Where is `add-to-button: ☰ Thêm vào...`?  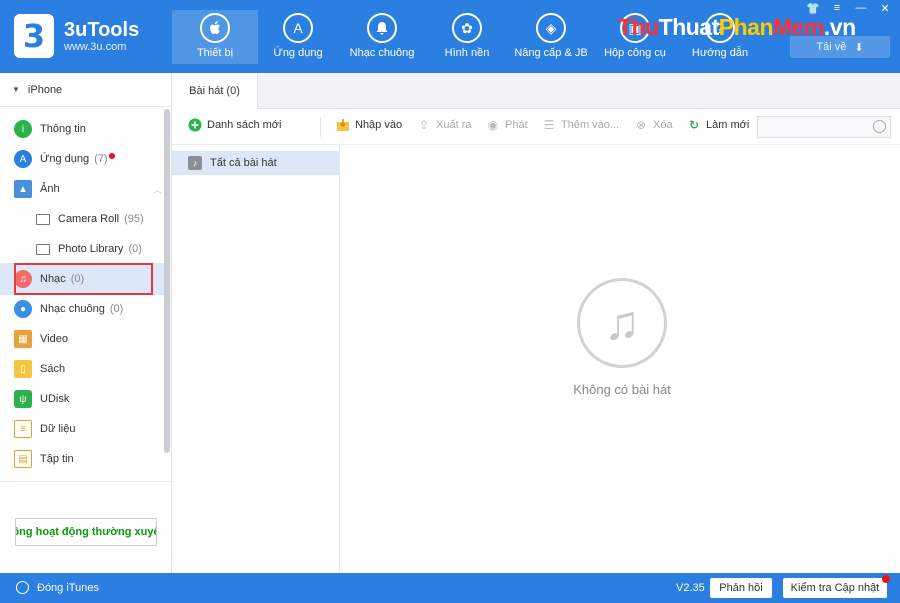 add-to-button: ☰ Thêm vào... is located at coordinates (580, 125).